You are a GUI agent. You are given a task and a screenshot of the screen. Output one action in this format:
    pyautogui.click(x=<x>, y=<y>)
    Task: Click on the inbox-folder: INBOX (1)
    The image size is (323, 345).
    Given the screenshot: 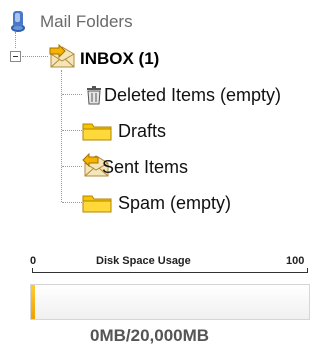 What is the action you would take?
    pyautogui.click(x=118, y=57)
    